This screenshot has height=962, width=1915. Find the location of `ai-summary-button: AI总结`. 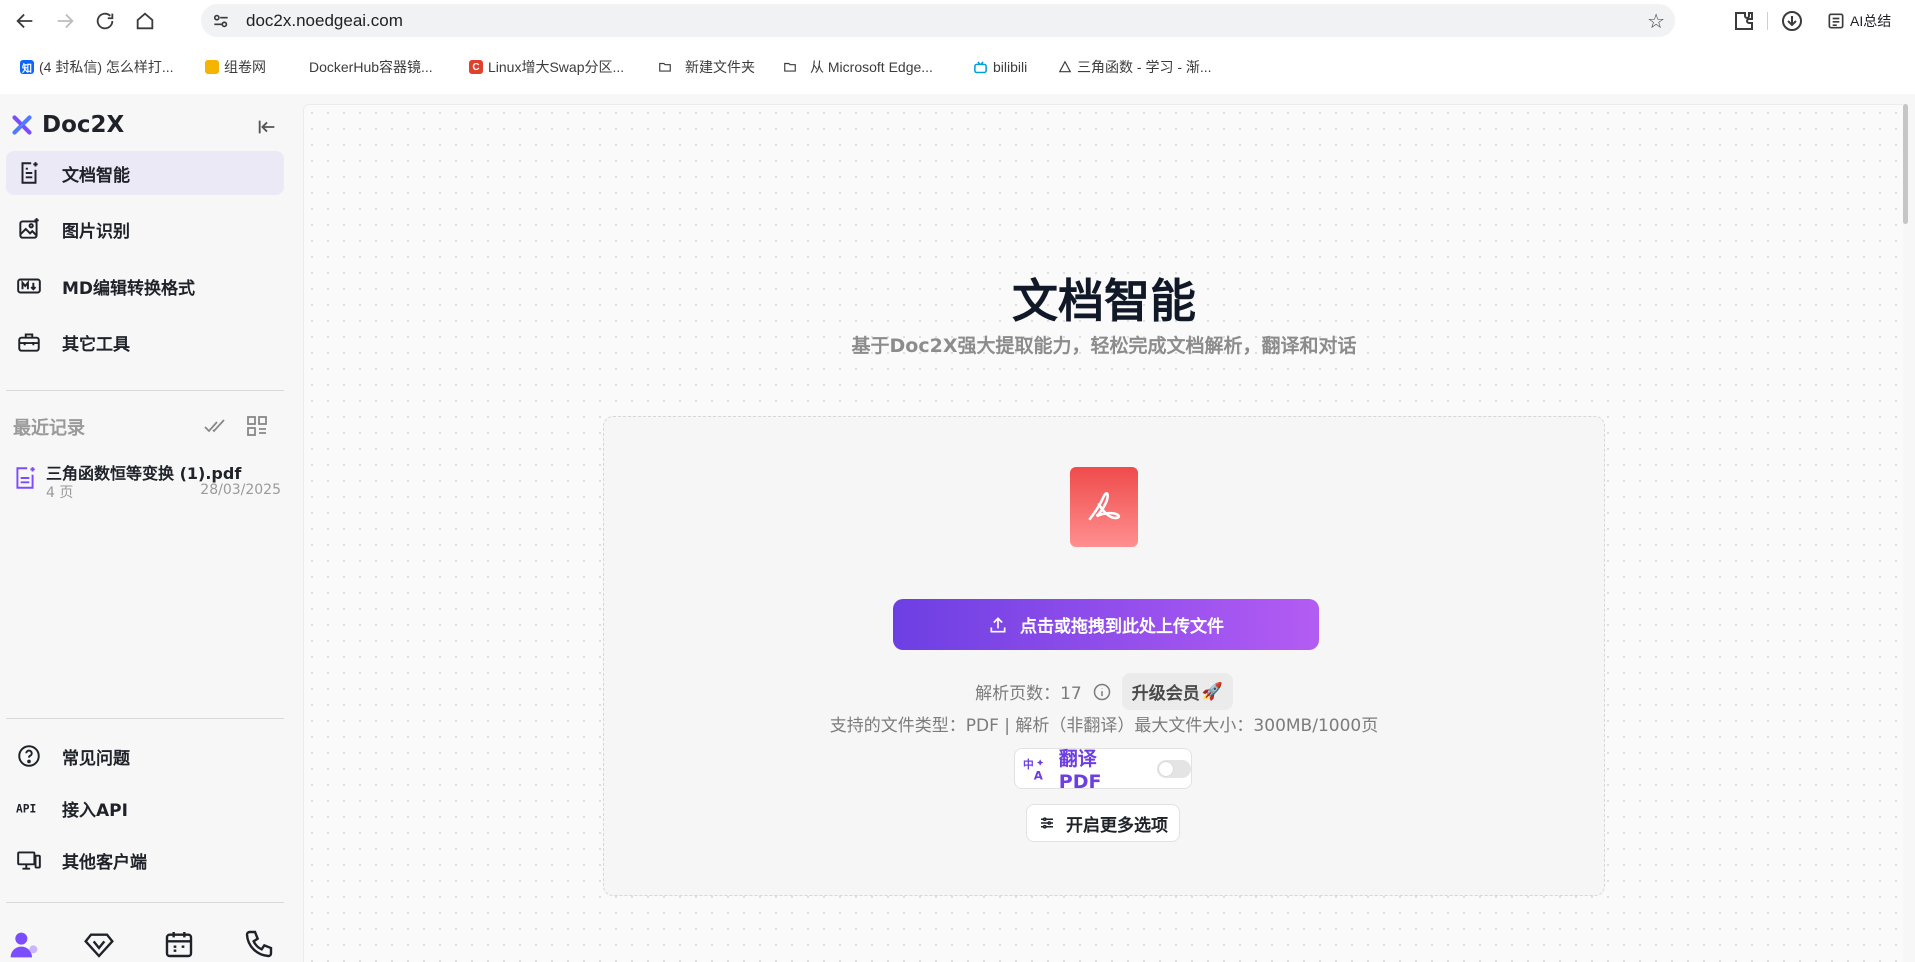

ai-summary-button: AI总结 is located at coordinates (1858, 21).